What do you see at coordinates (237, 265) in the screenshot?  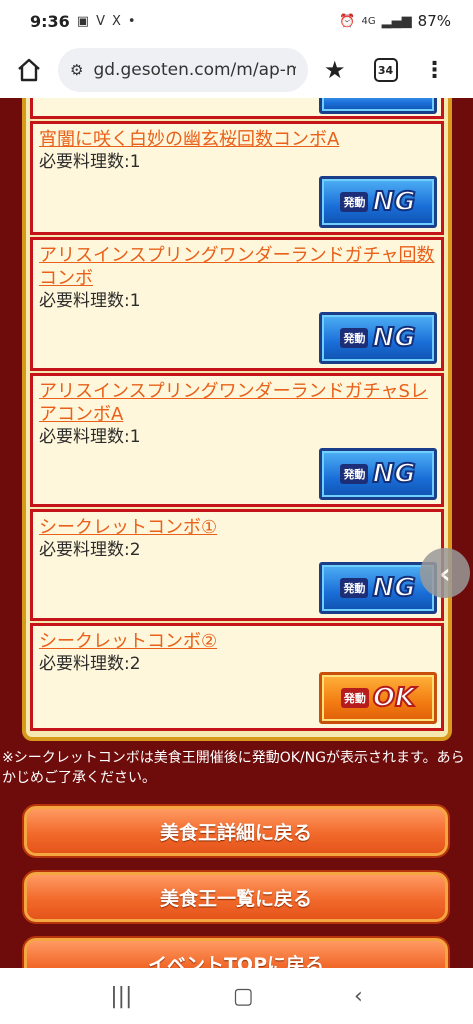 I see `combo-title-link: アリスインスプリングワンダーランドガチャ回数コンボ` at bounding box center [237, 265].